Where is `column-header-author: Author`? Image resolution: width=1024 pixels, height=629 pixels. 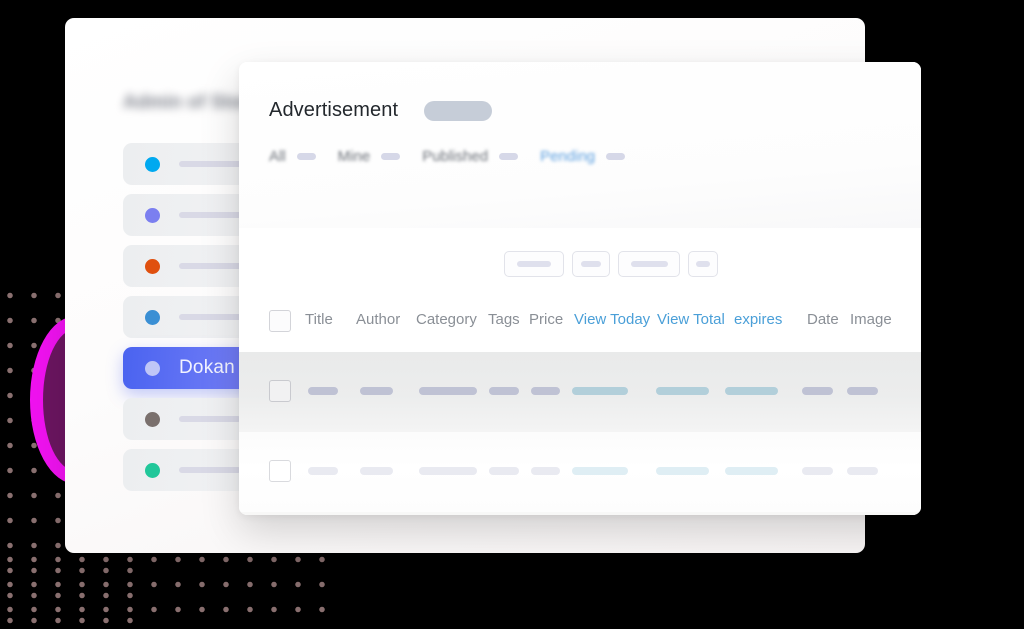 column-header-author: Author is located at coordinates (378, 319).